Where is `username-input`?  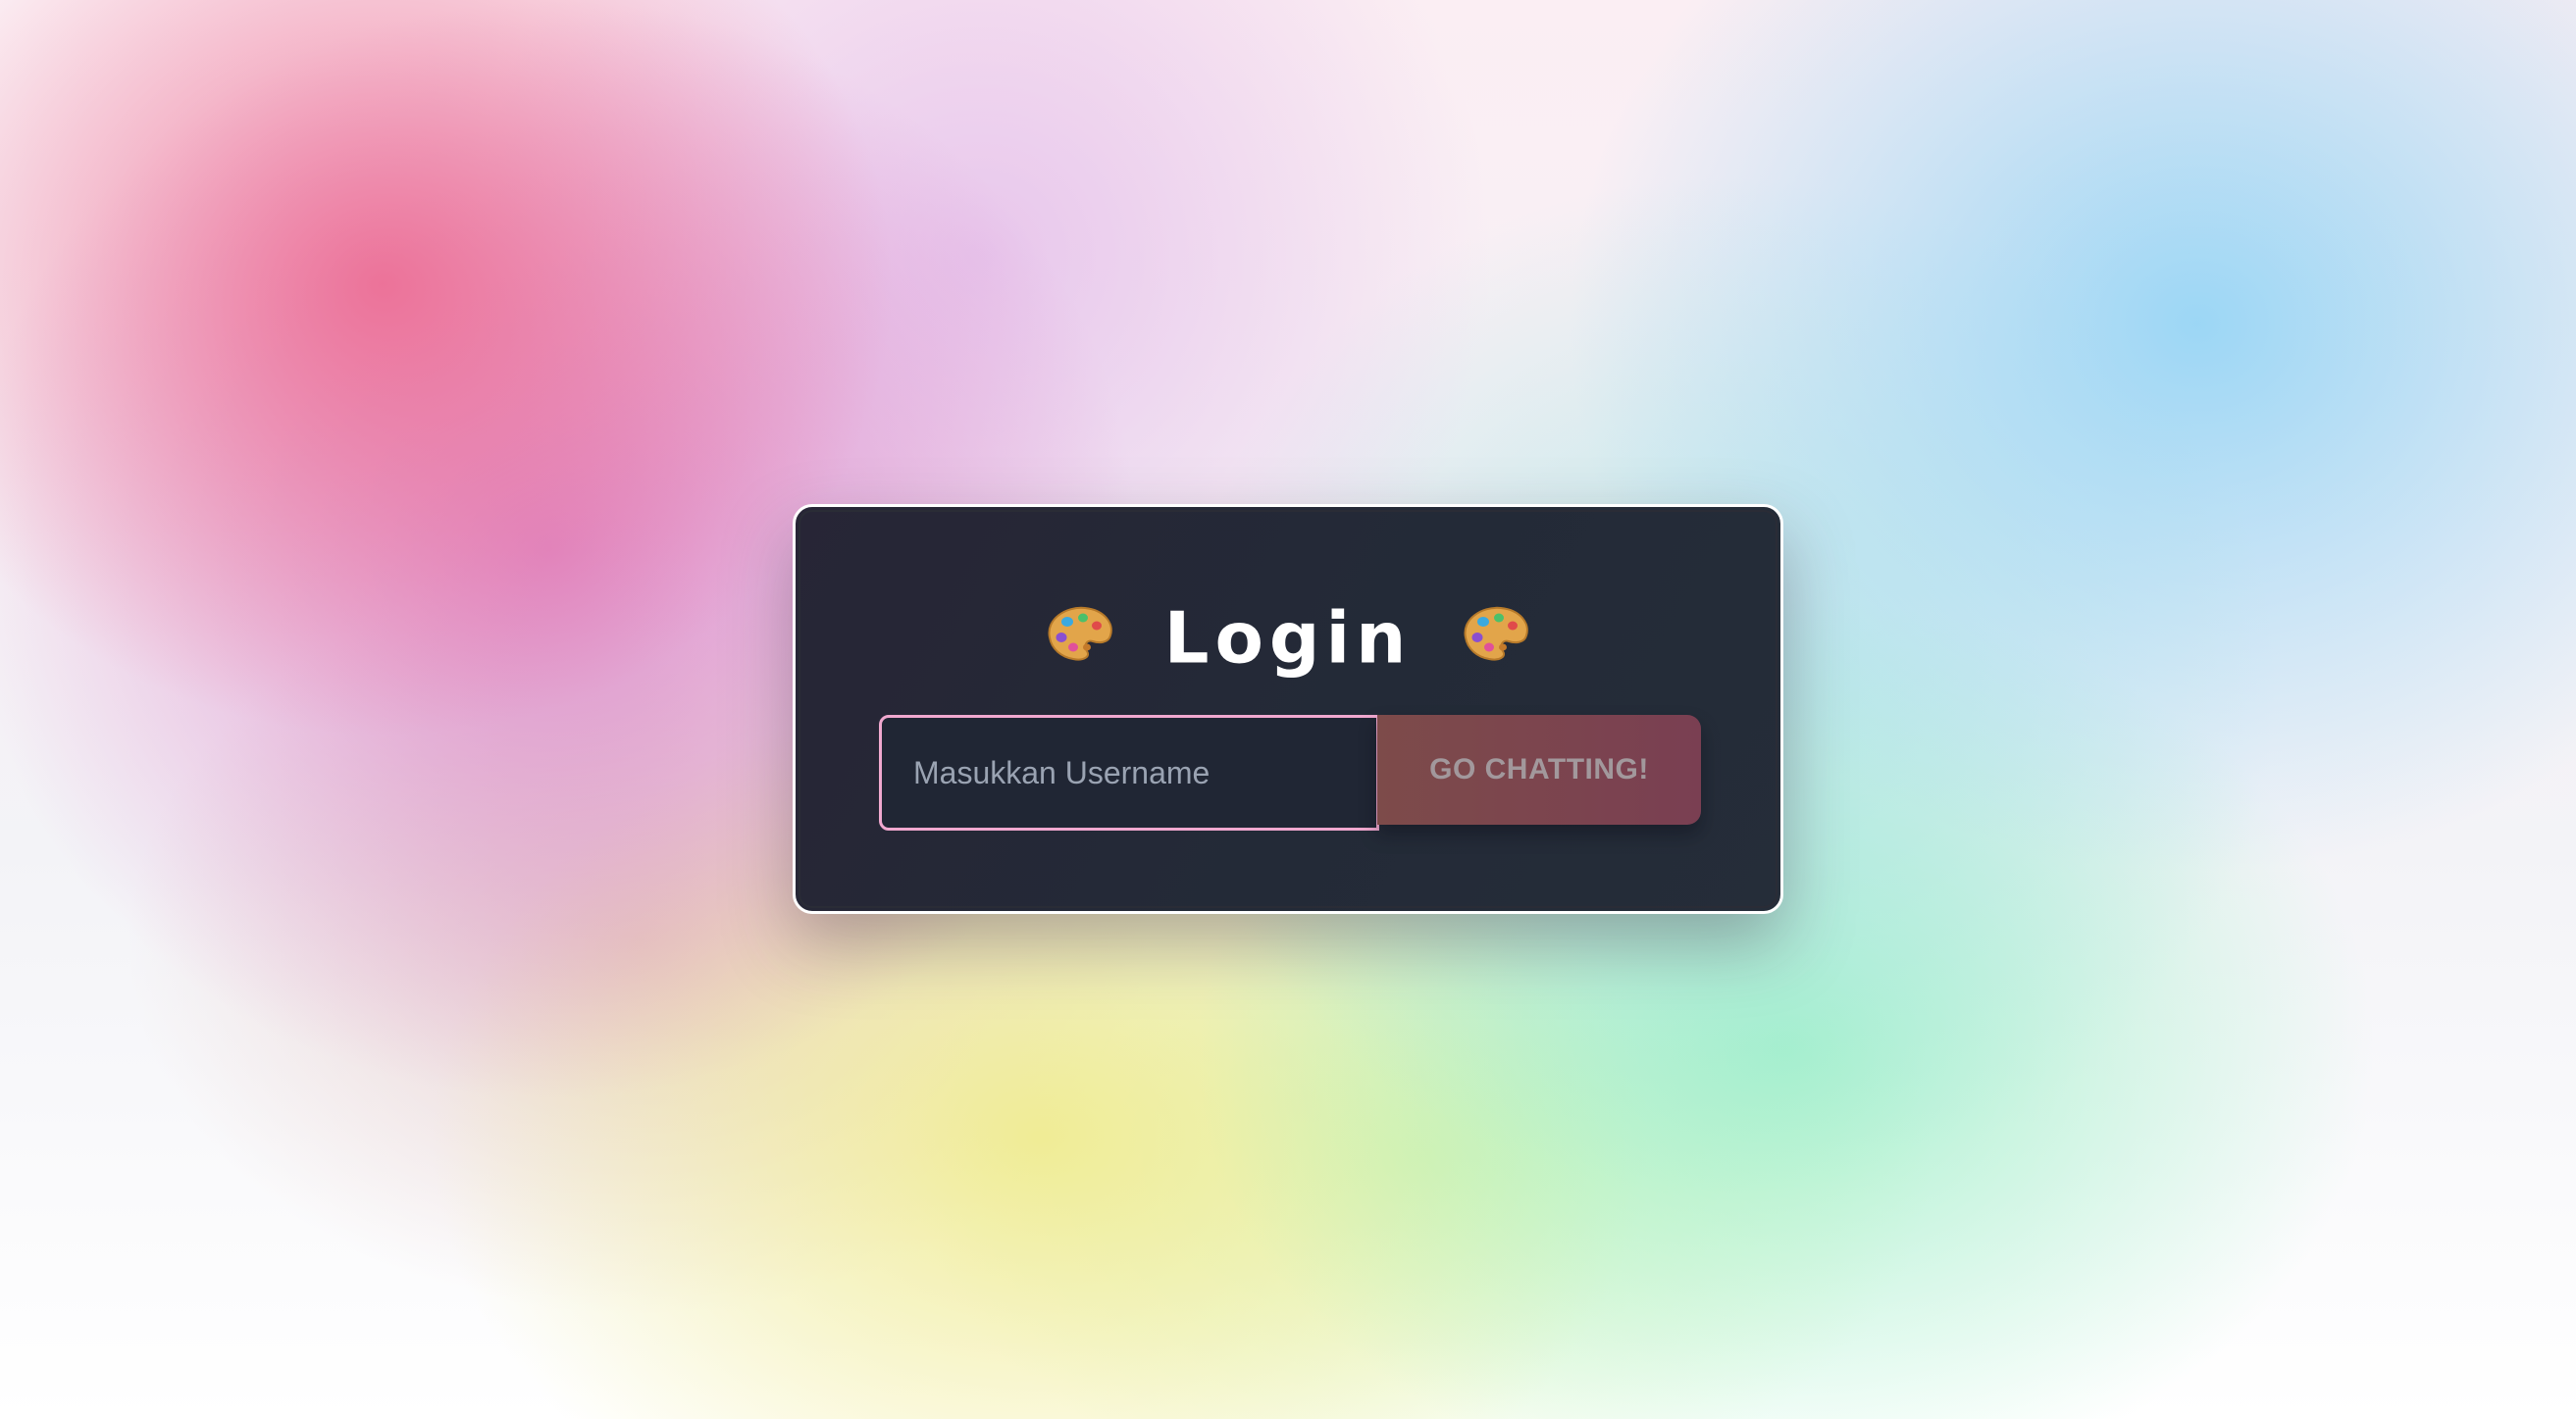
username-input is located at coordinates (1129, 773).